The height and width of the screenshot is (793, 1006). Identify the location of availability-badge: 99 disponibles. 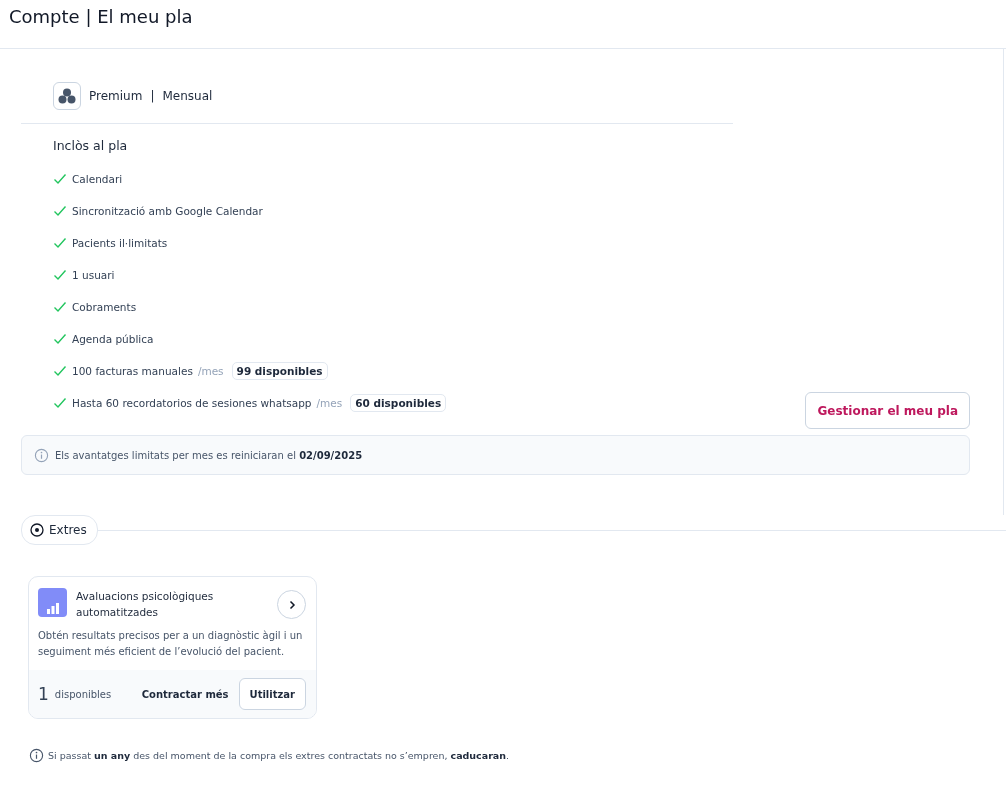
(279, 371).